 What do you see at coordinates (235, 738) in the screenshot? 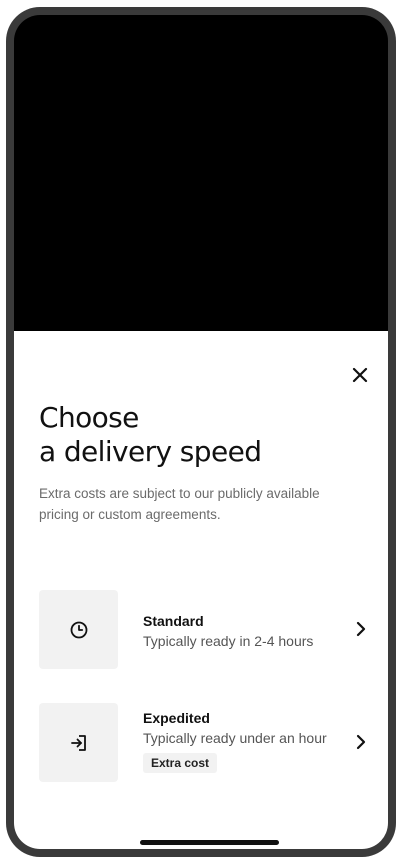
I see `option-description: Typically ready under an hour` at bounding box center [235, 738].